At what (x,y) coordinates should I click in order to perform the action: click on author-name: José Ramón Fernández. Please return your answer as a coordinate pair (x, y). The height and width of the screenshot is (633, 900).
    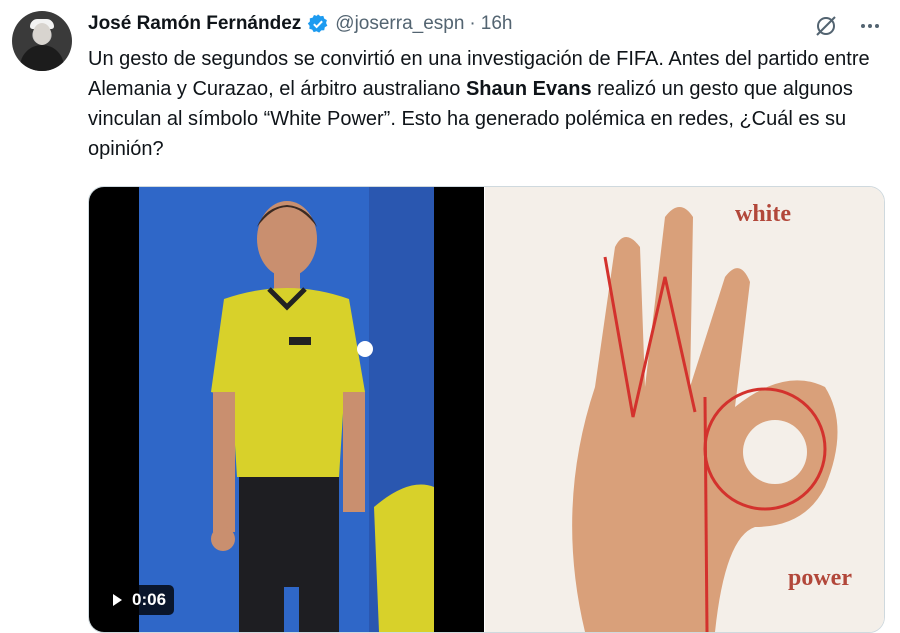
    Looking at the image, I should click on (194, 24).